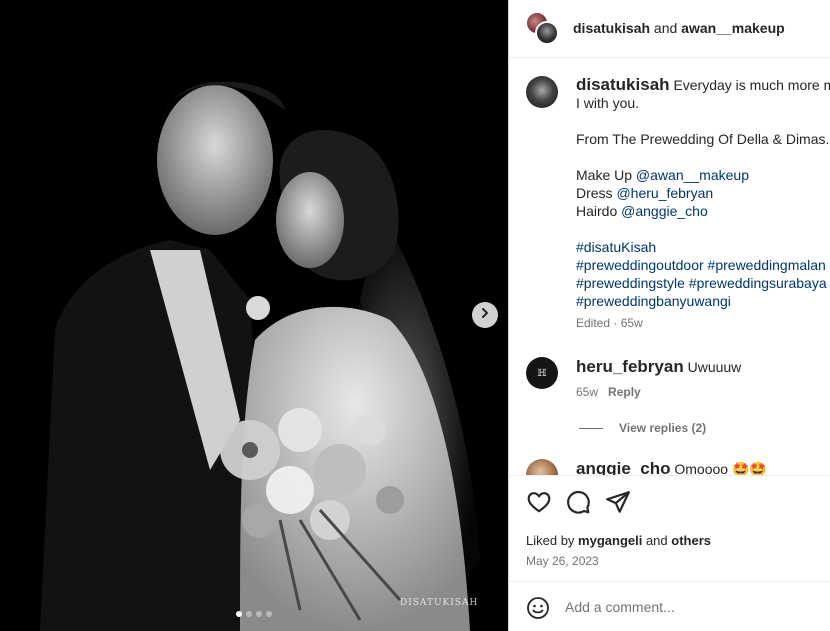  I want to click on comment: heru_febryan Uwuuuw 65w Reply, so click(658, 378).